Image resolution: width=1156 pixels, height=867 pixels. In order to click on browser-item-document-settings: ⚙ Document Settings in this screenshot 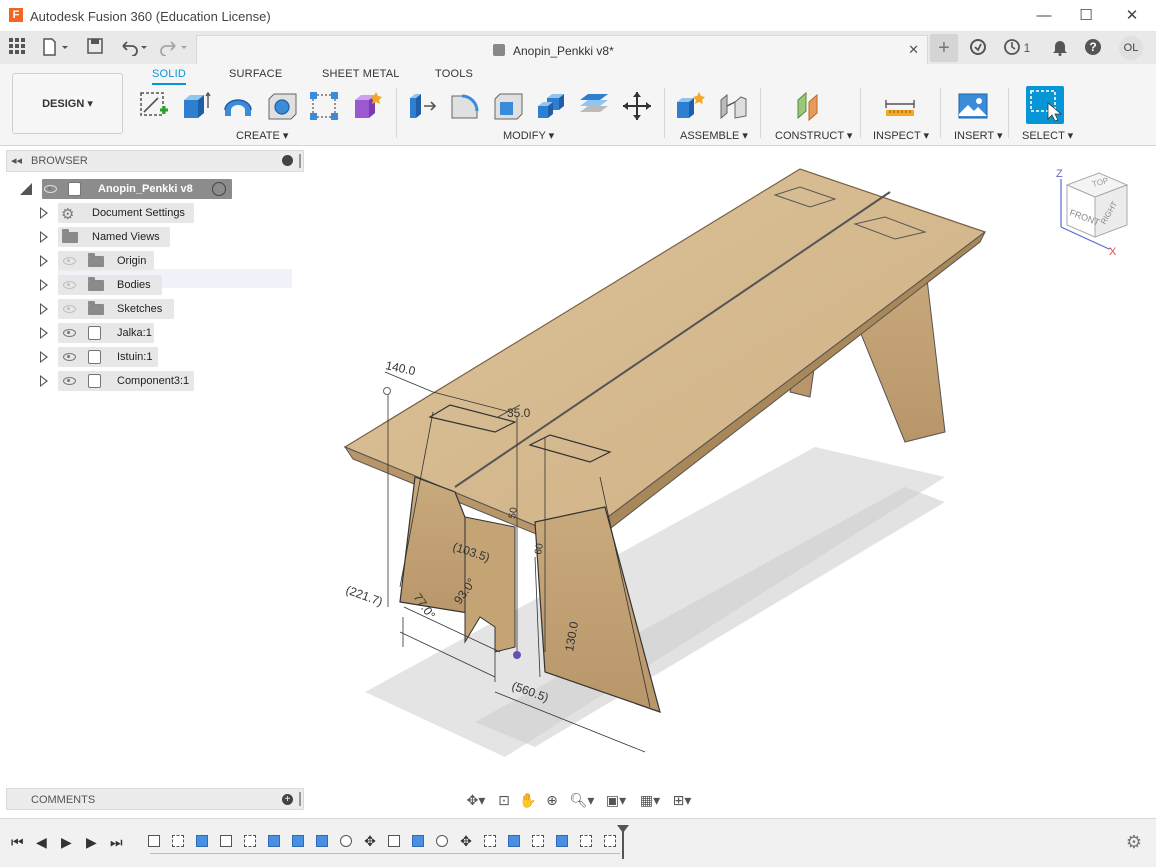, I will do `click(118, 213)`.